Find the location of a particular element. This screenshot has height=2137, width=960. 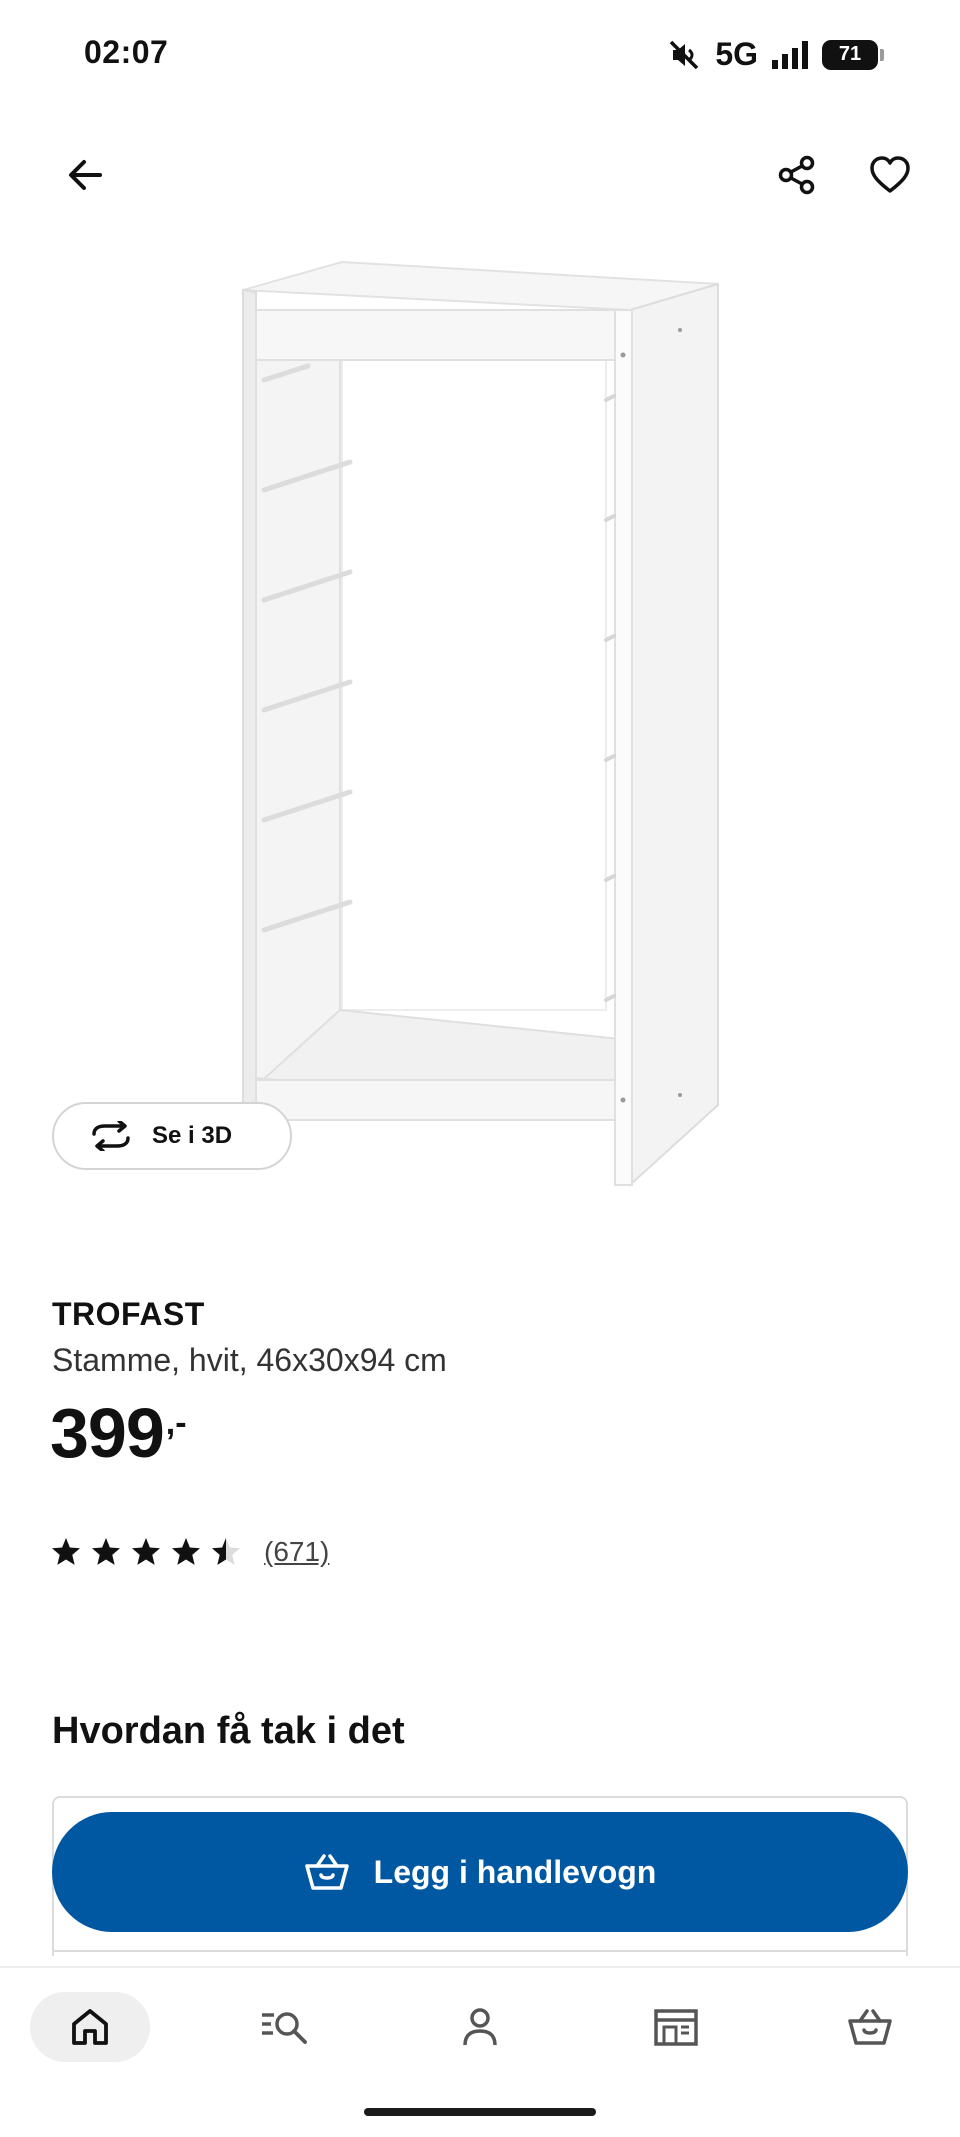

product-name: TROFAST is located at coordinates (128, 1314).